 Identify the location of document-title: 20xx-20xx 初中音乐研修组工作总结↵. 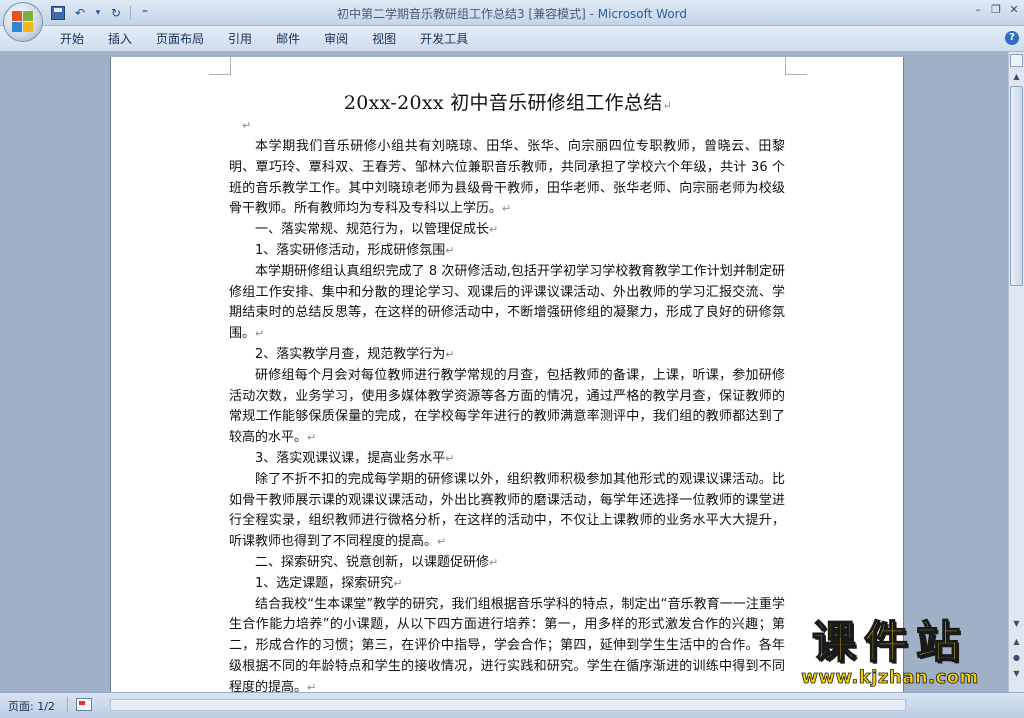
(507, 101).